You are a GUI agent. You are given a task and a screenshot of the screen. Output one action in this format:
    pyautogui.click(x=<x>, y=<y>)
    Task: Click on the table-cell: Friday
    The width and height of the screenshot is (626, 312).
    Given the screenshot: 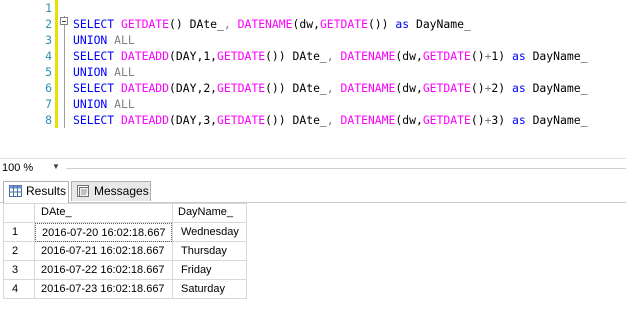 What is the action you would take?
    pyautogui.click(x=213, y=270)
    